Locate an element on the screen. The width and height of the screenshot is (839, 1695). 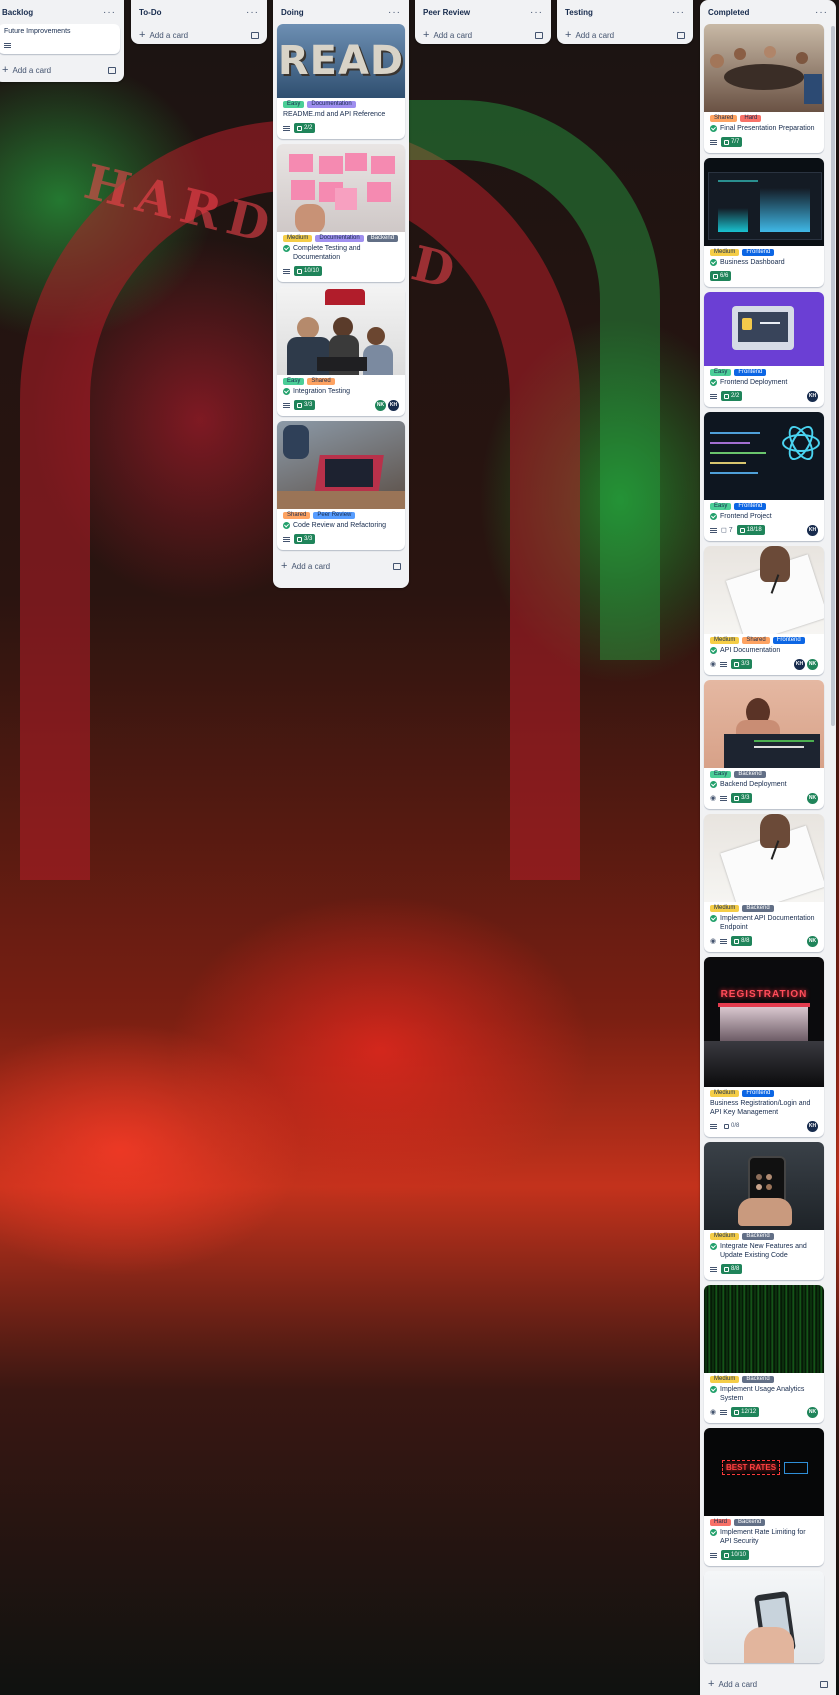
card: Medium Frontend Business Dashboard 6/6 is located at coordinates (764, 222).